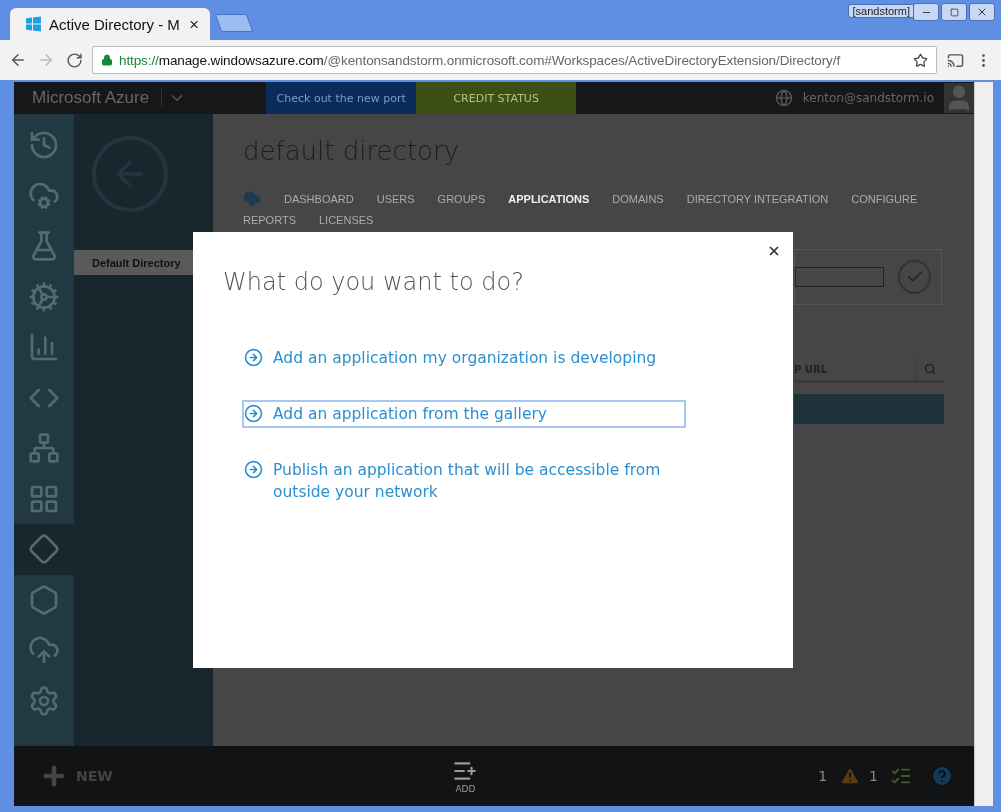  Describe the element at coordinates (884, 199) in the screenshot. I see `page-tab: CONFIGURE` at that location.